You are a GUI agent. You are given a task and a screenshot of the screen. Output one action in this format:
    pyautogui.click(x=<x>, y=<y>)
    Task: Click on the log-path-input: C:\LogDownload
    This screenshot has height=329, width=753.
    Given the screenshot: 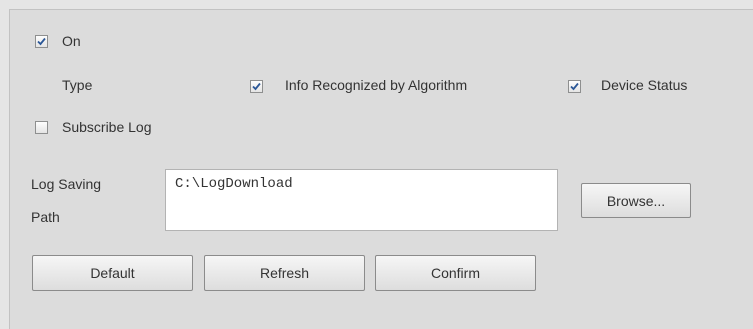 What is the action you would take?
    pyautogui.click(x=361, y=200)
    